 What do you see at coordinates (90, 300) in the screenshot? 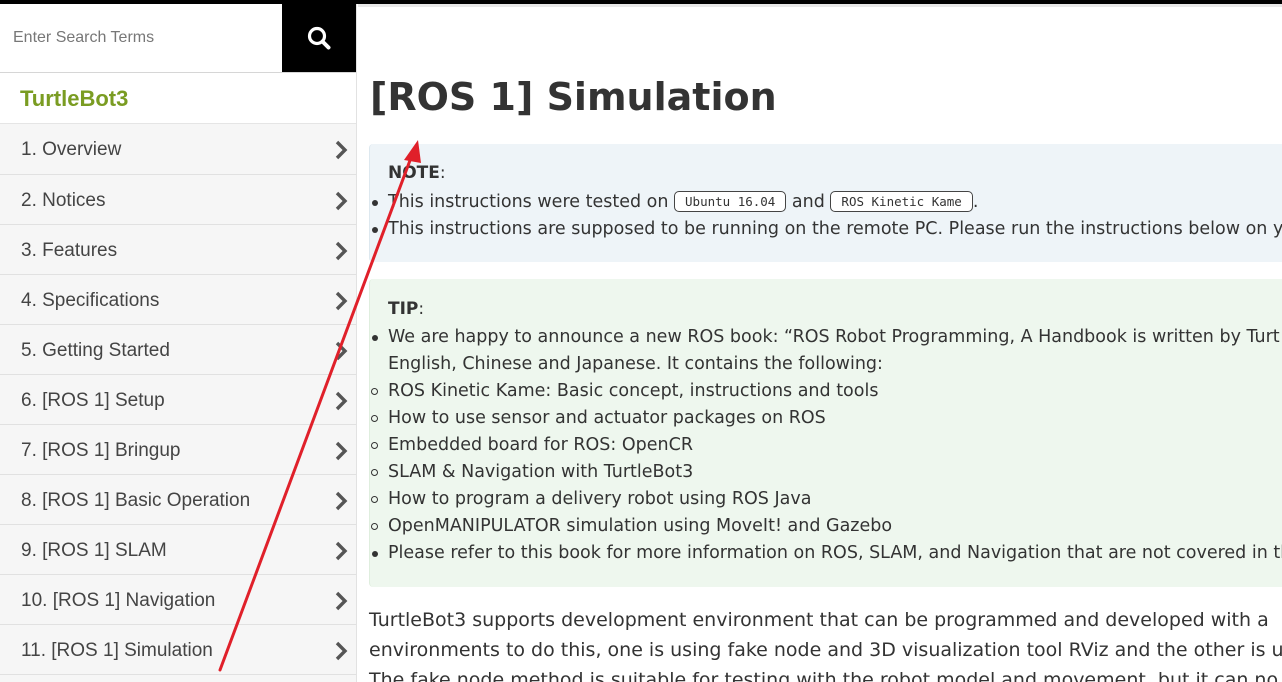
I see `sidebar-item-label: 4. Specifications` at bounding box center [90, 300].